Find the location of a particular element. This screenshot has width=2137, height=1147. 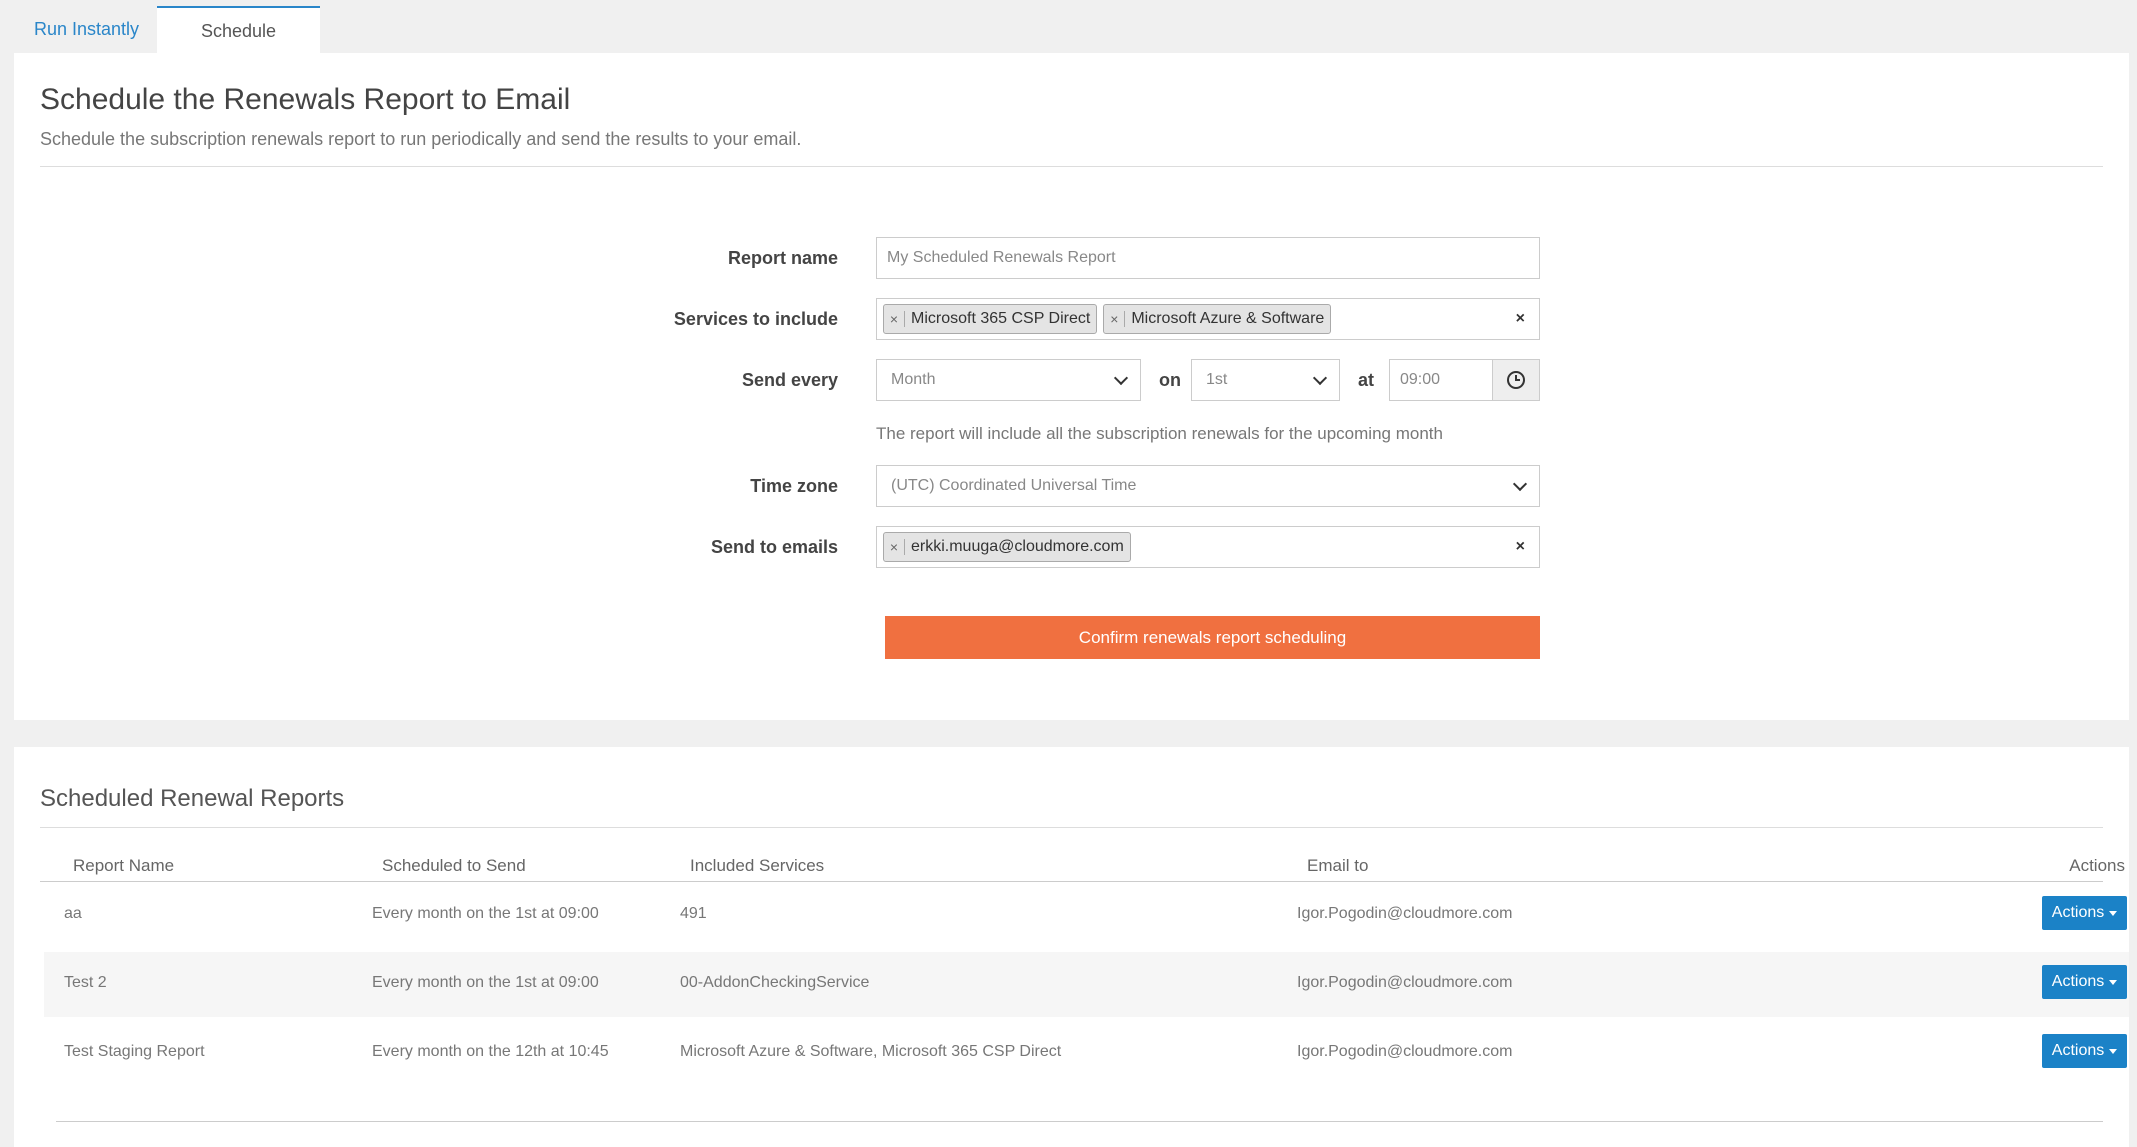

clear-services-icon: × is located at coordinates (1520, 319).